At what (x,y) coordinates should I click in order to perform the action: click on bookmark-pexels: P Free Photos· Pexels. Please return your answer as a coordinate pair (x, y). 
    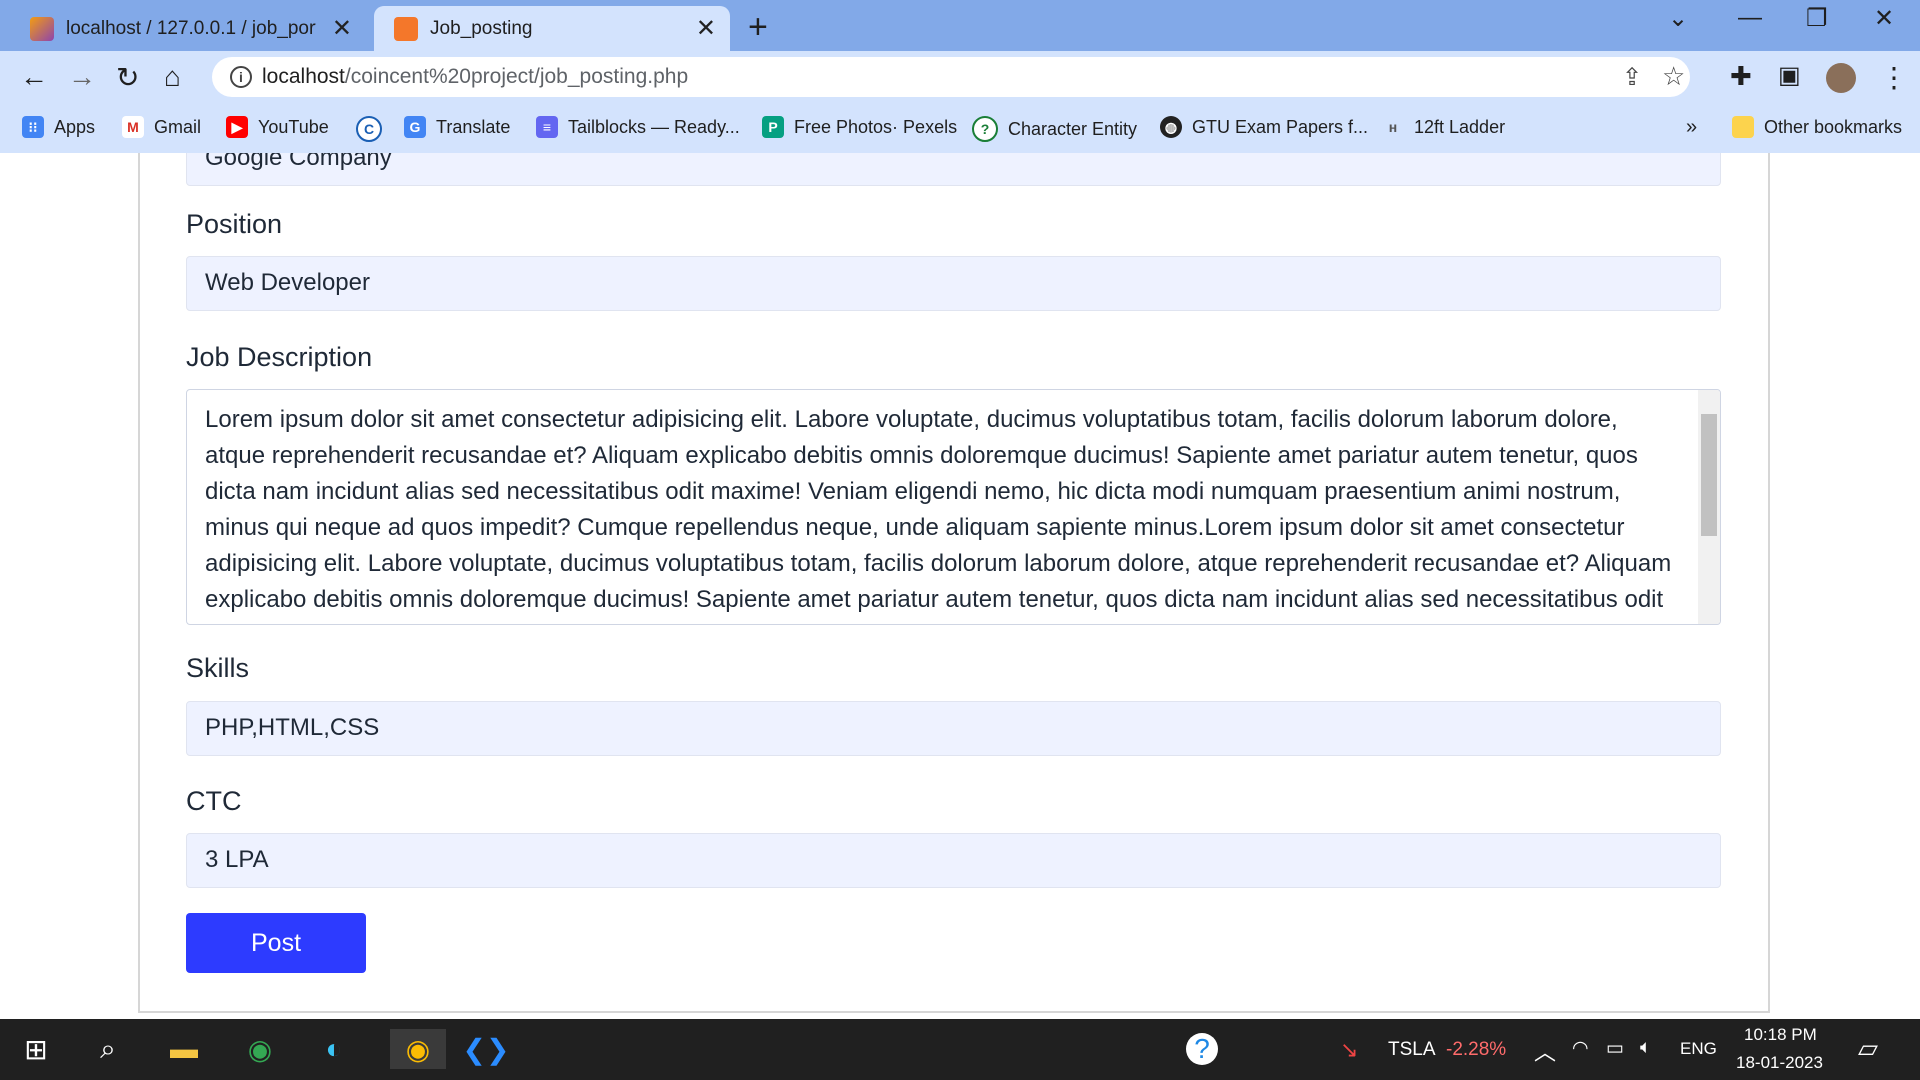
    Looking at the image, I should click on (859, 127).